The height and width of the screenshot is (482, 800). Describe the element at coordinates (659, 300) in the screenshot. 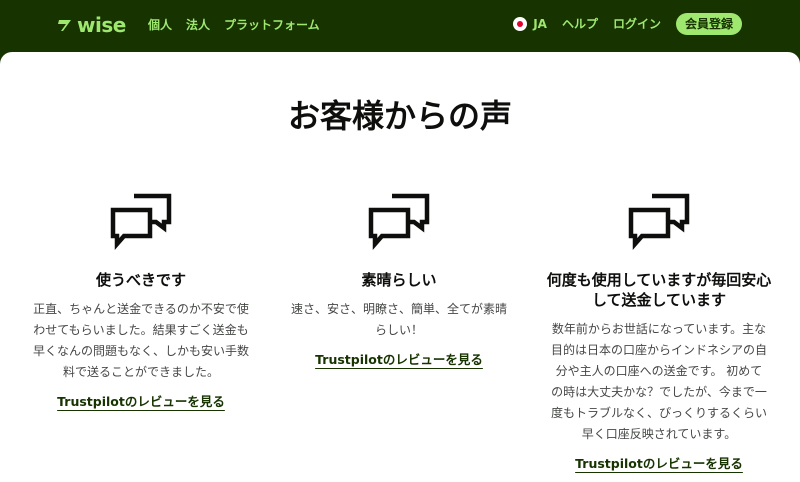

I see `review-title-line: して送金しています` at that location.